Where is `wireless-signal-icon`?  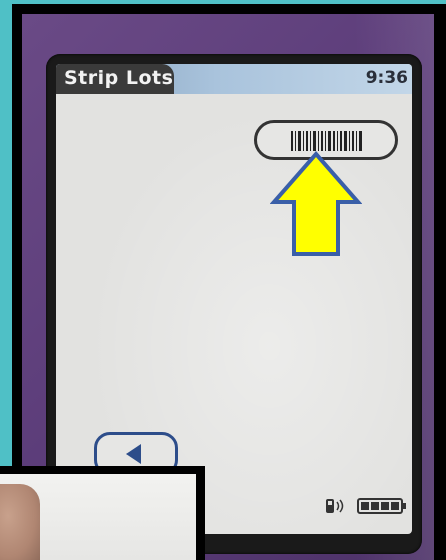 wireless-signal-icon is located at coordinates (335, 506).